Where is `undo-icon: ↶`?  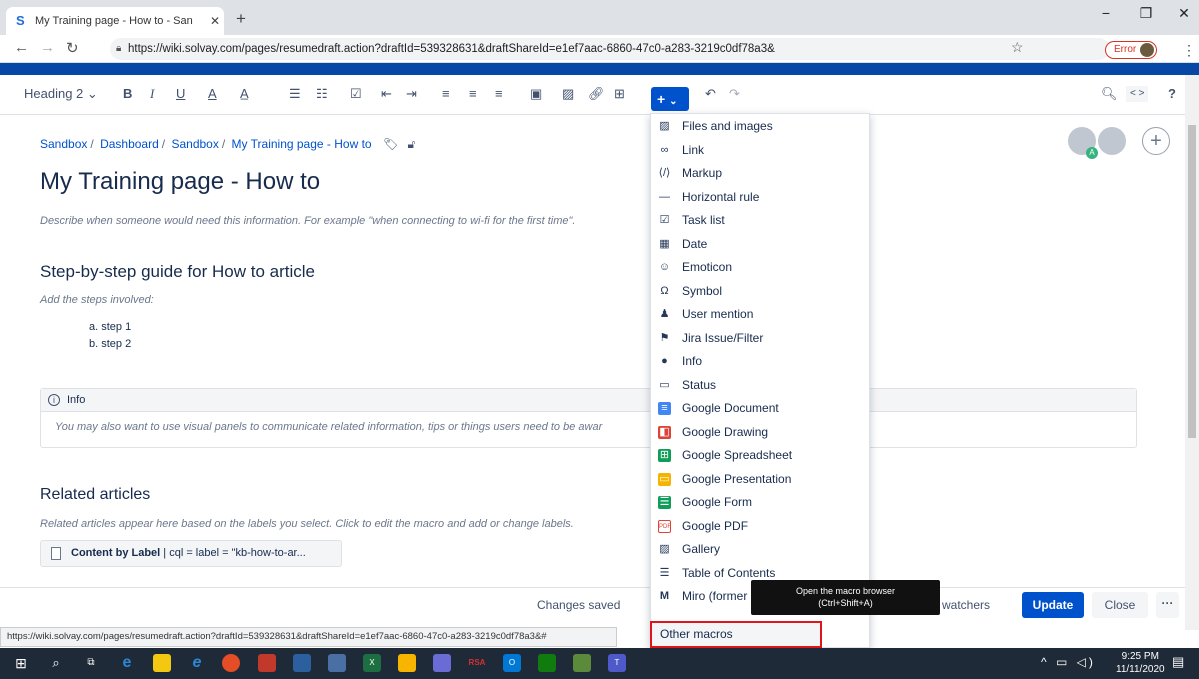
undo-icon: ↶ is located at coordinates (710, 94).